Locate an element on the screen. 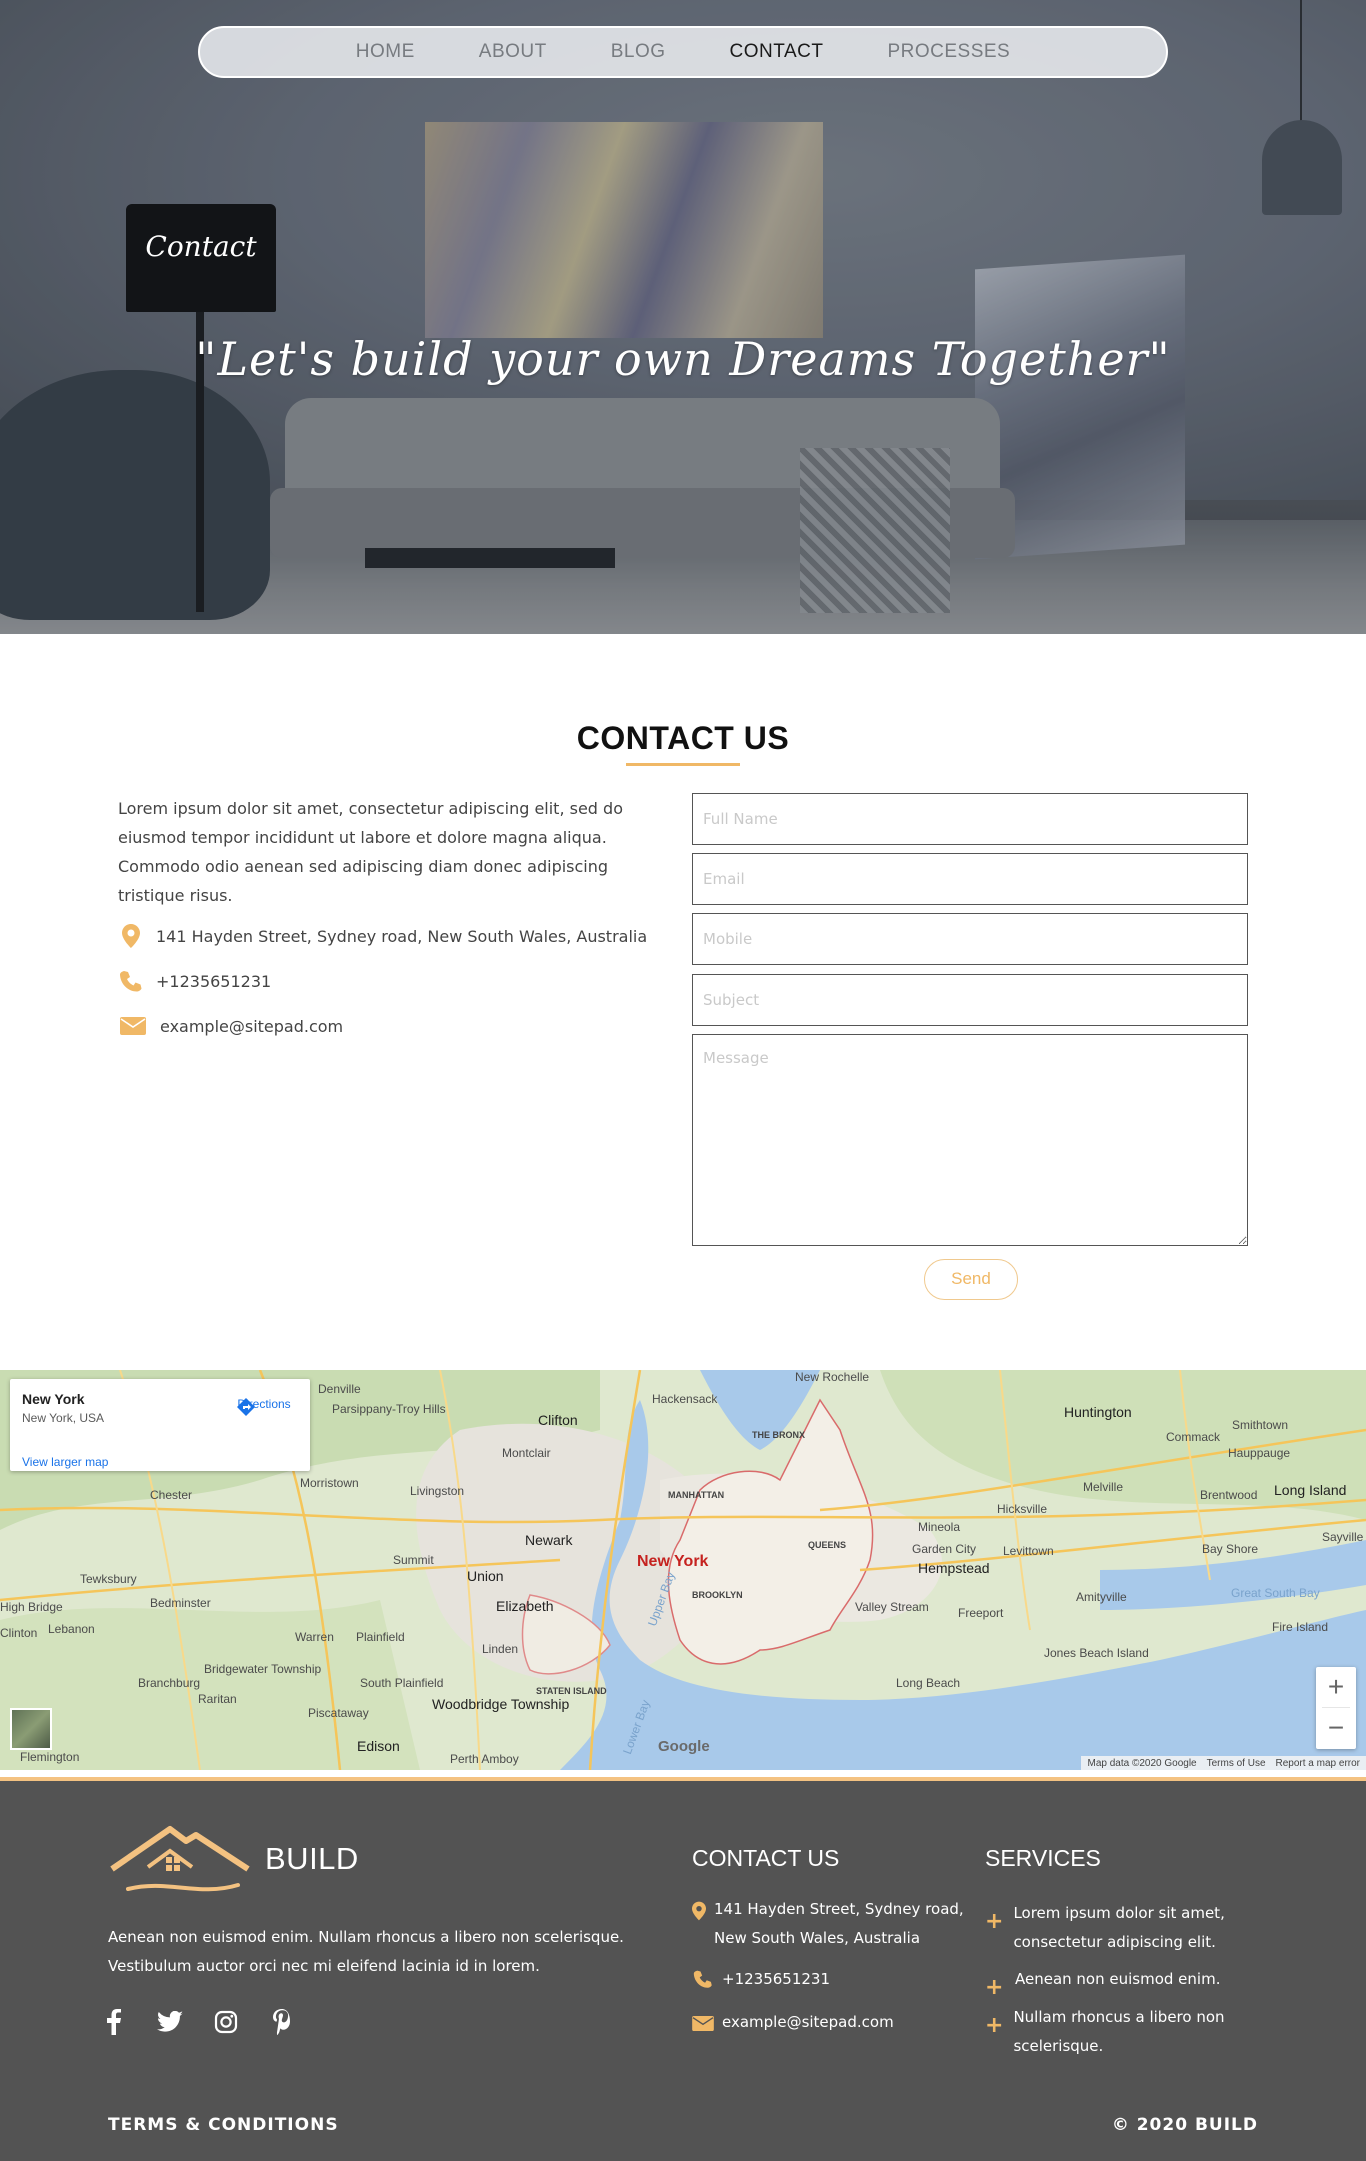 The width and height of the screenshot is (1366, 2161). copyright: © 2020 BUILD is located at coordinates (1184, 2125).